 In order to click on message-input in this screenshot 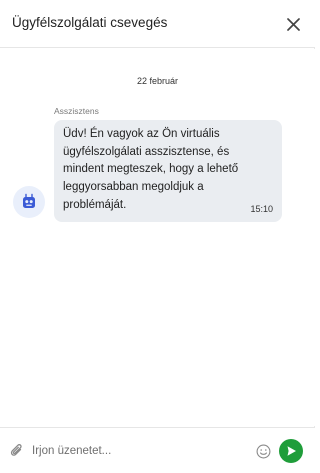, I will do `click(137, 451)`.